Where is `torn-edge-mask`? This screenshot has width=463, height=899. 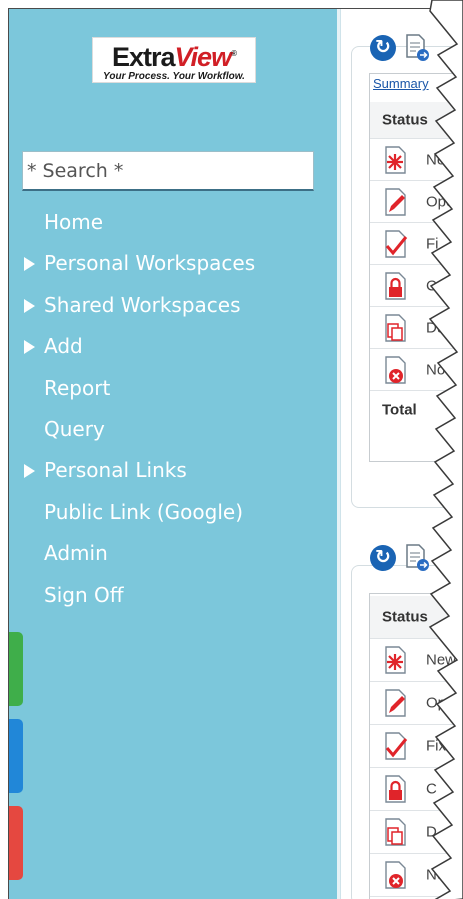
torn-edge-mask is located at coordinates (445, 449).